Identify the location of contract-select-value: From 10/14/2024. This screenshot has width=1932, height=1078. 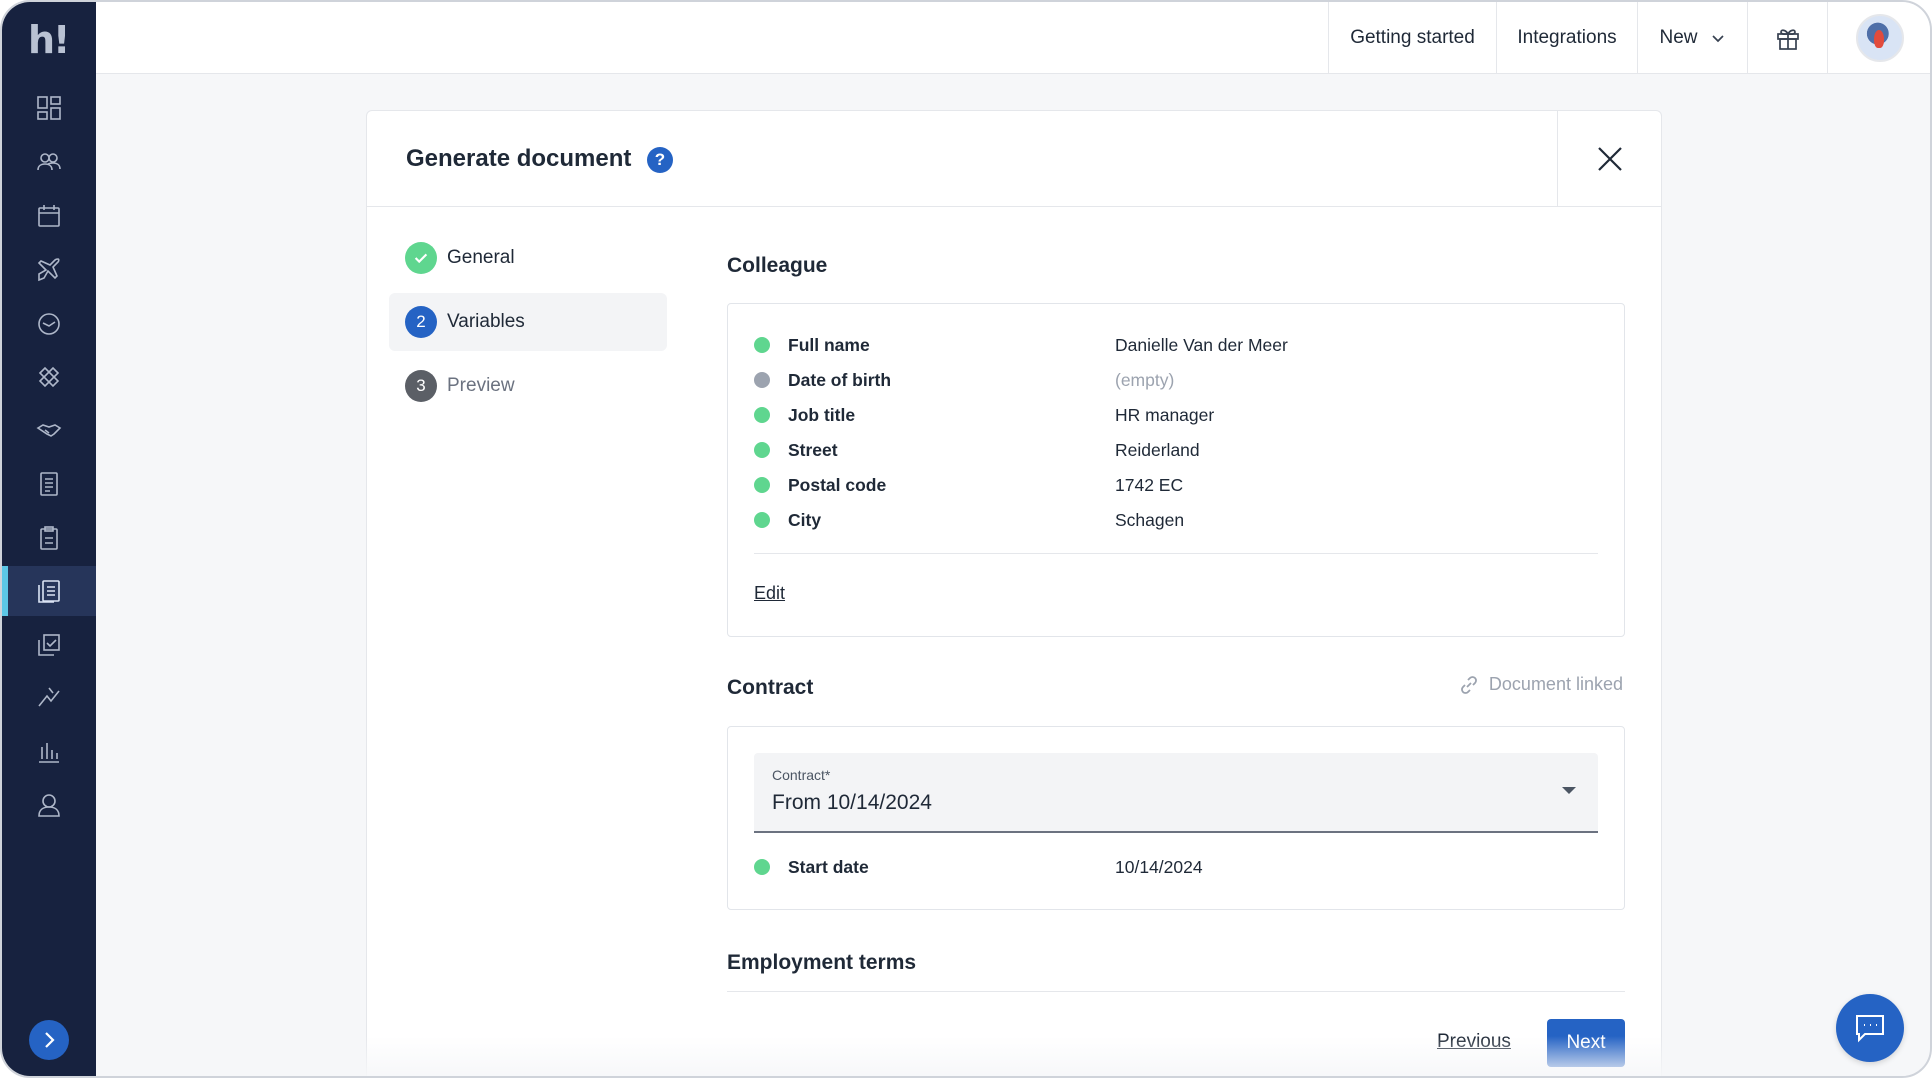
(852, 802).